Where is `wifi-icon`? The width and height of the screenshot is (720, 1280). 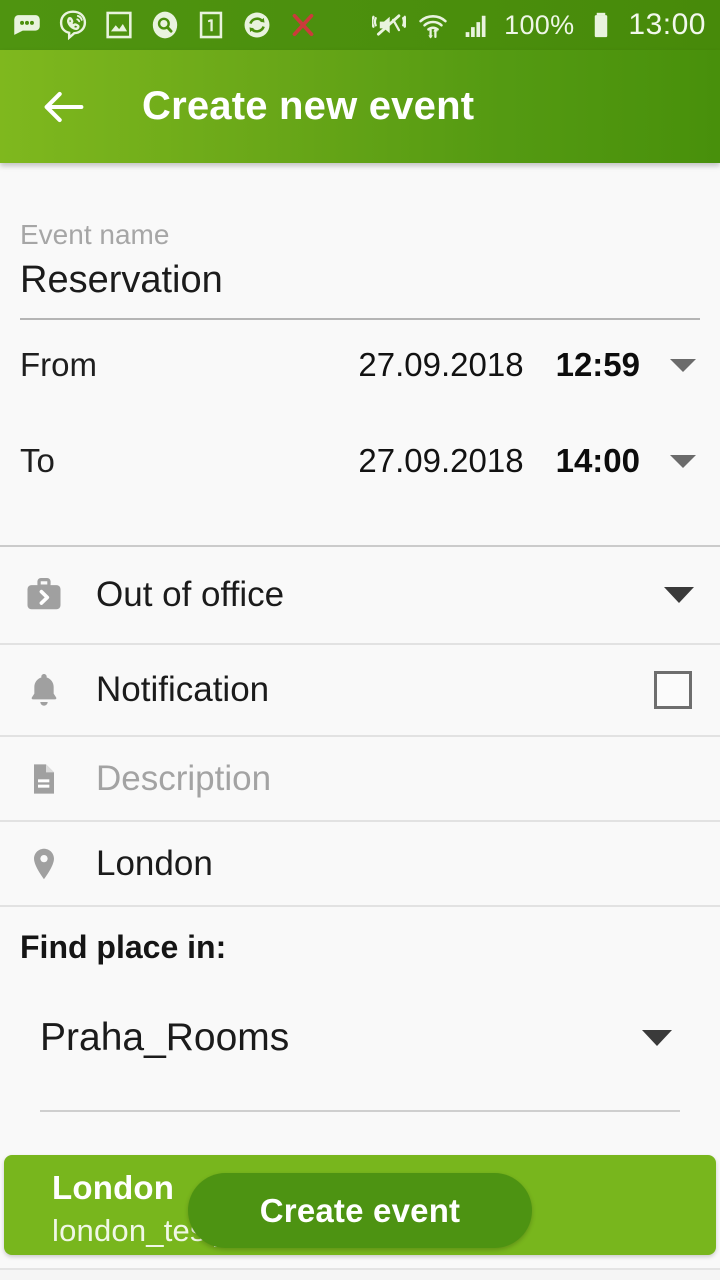
wifi-icon is located at coordinates (433, 27).